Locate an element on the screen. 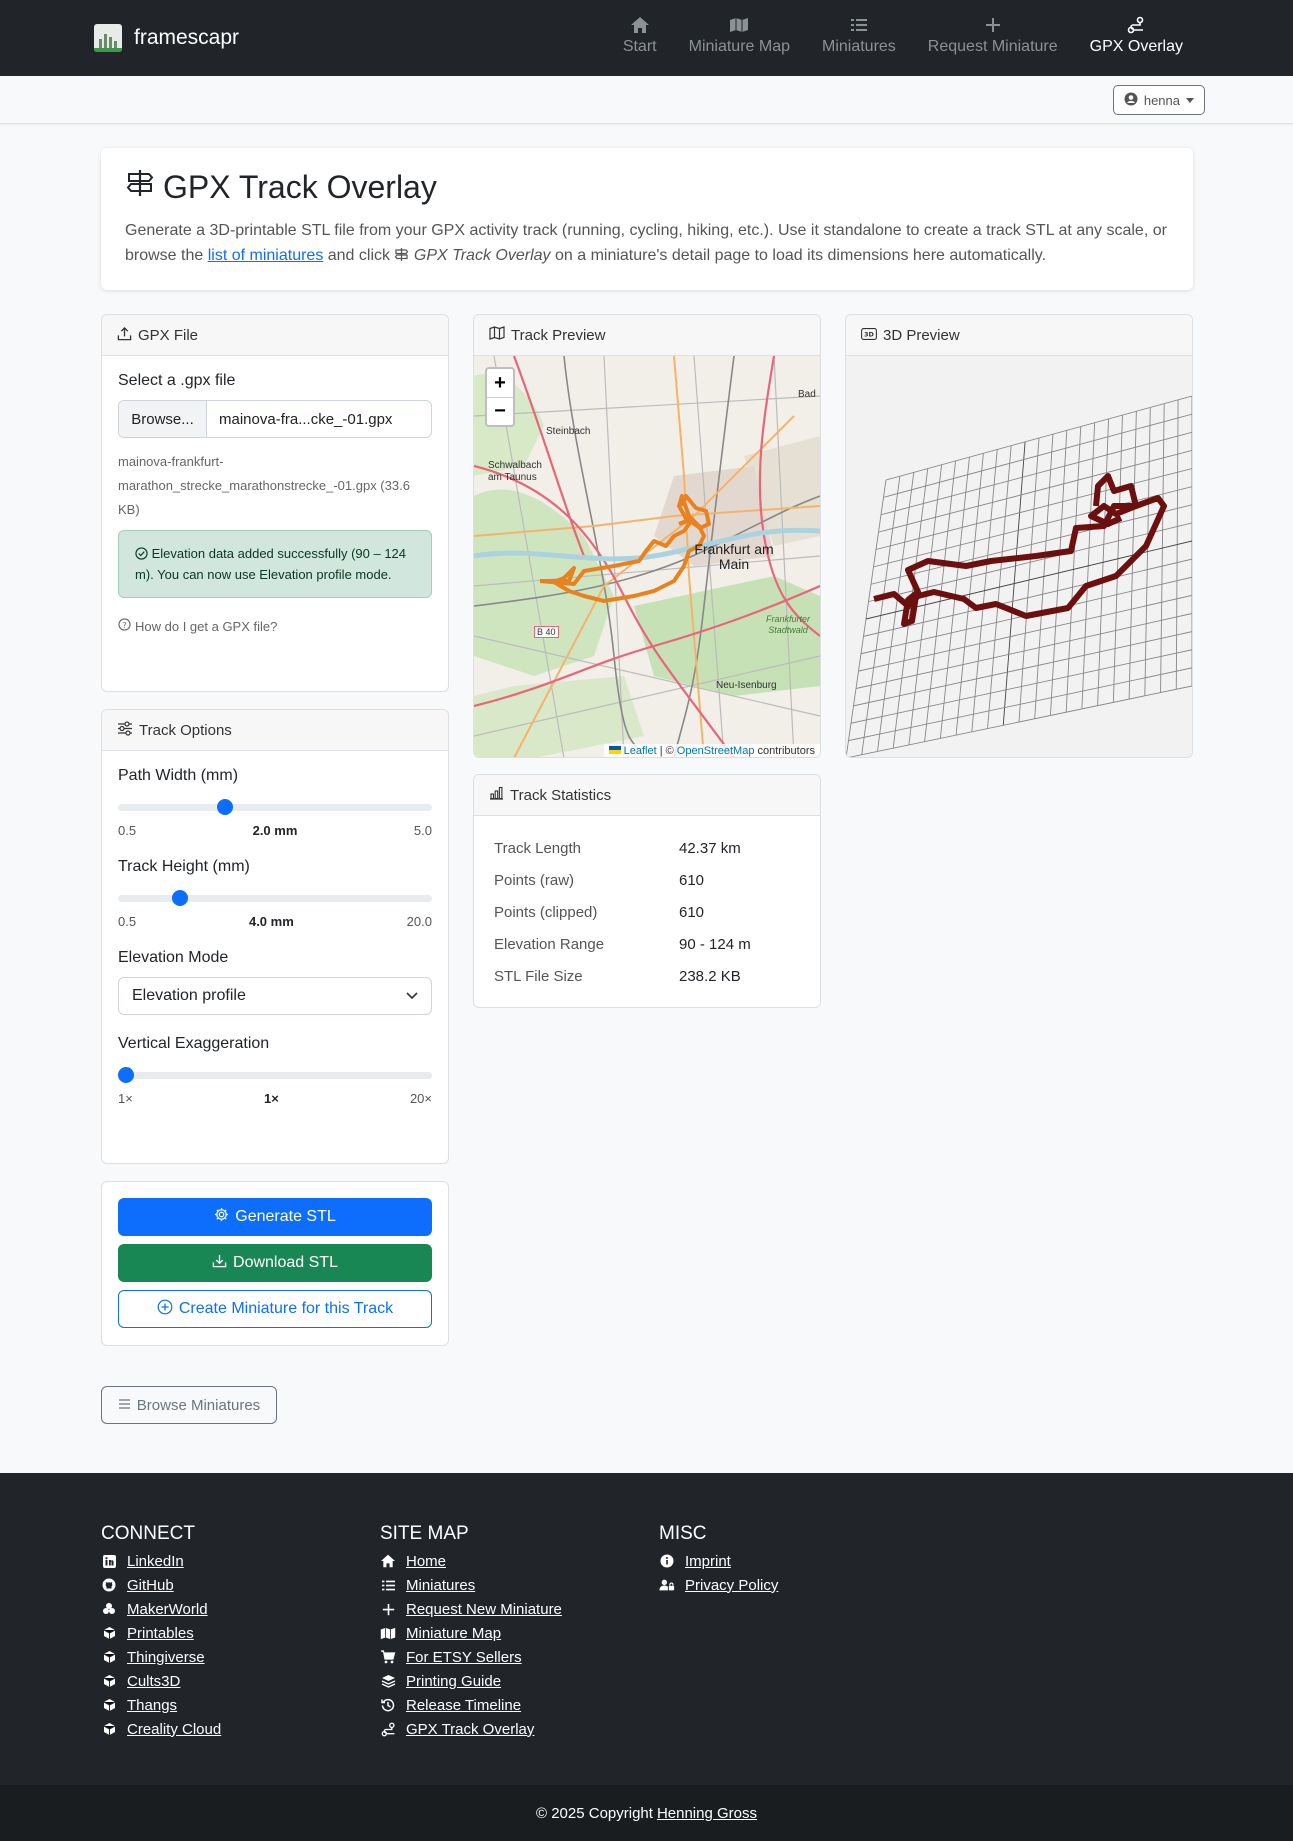 Image resolution: width=1293 pixels, height=1841 pixels. route-icon is located at coordinates (388, 1729).